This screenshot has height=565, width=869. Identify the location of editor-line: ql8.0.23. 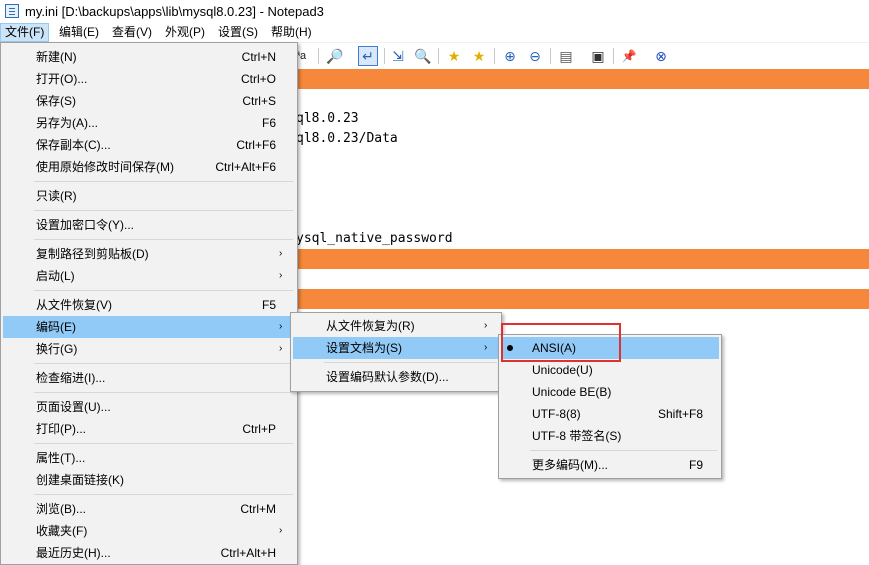
(327, 118).